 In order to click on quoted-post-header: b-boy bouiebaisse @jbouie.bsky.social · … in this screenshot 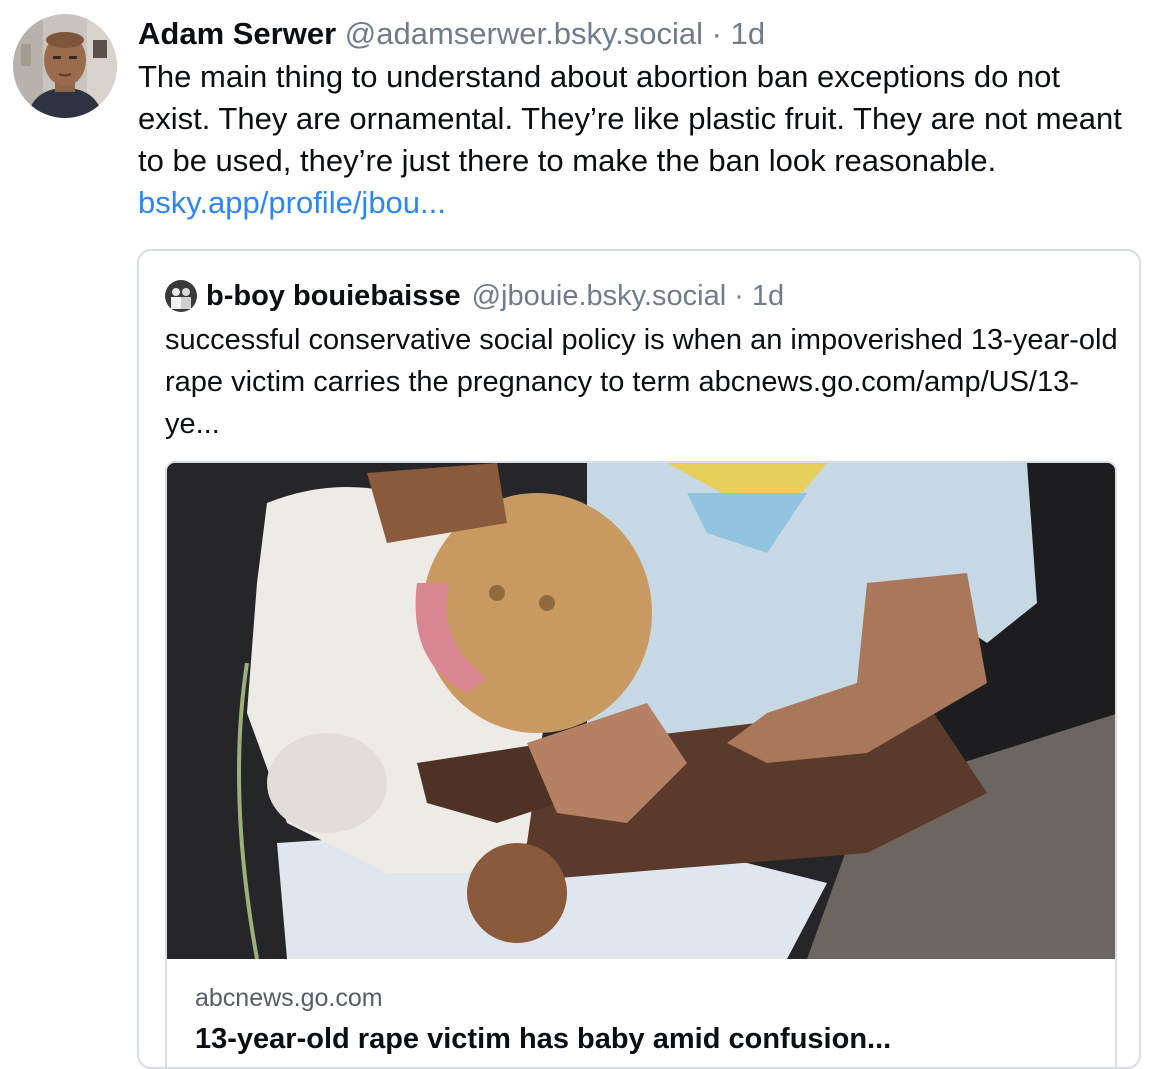, I will do `click(474, 296)`.